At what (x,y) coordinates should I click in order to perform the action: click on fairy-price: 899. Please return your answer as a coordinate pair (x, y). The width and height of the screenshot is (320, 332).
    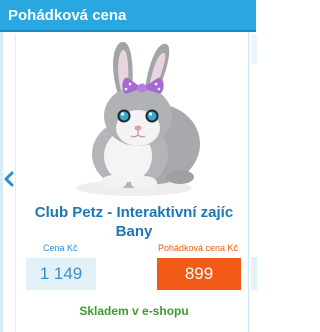
    Looking at the image, I should click on (199, 274).